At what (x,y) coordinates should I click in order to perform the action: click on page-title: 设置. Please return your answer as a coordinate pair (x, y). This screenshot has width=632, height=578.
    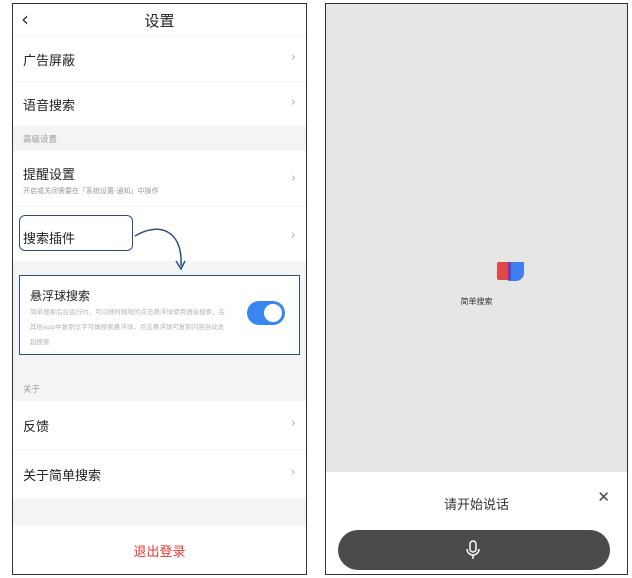
    Looking at the image, I should click on (159, 21).